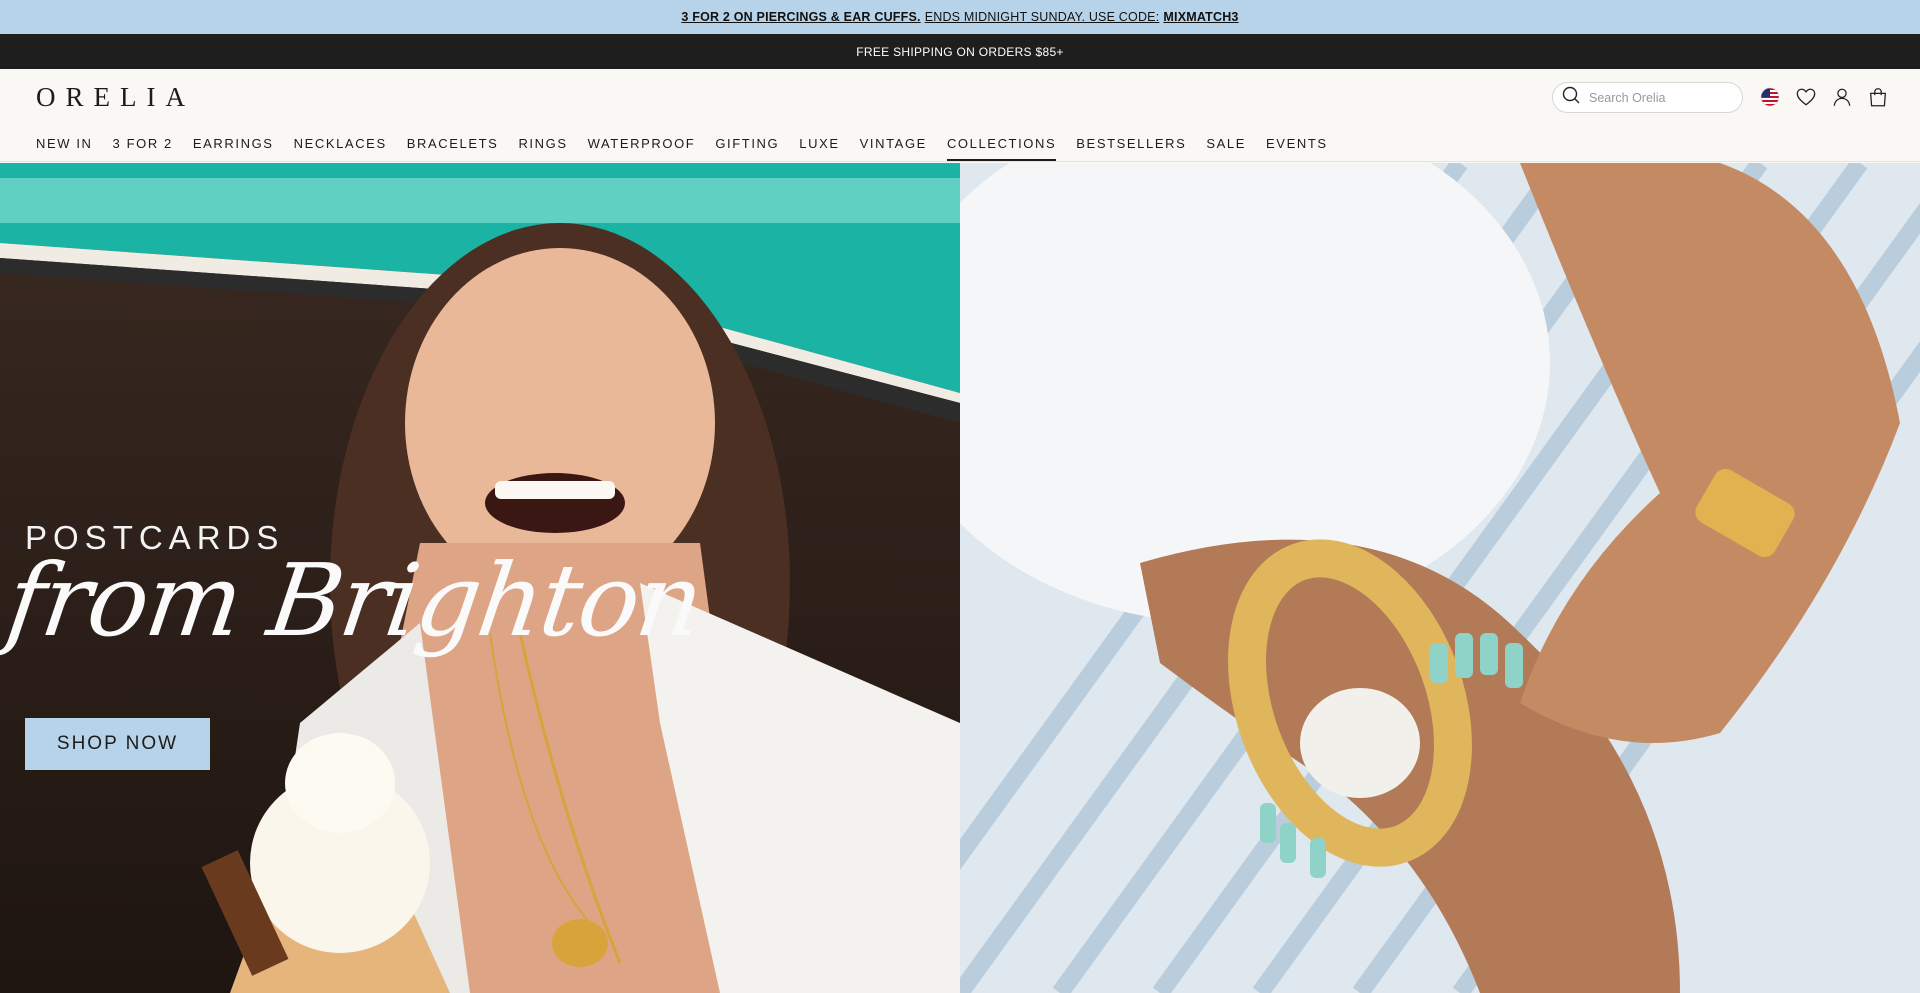 The height and width of the screenshot is (993, 1920). I want to click on shipping-bar: FREE SHIPPING ON ORDERS $85+, so click(960, 51).